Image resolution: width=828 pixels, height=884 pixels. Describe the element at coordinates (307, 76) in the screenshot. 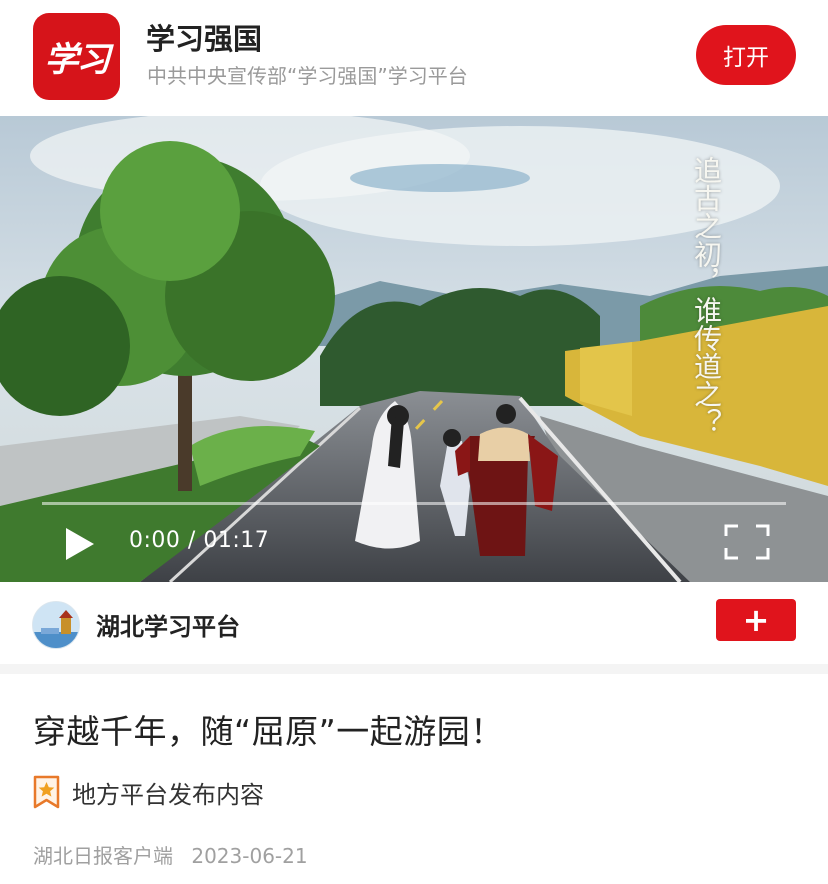

I see `app-description: 中共中央宣传部“学习强国”学习平台` at that location.